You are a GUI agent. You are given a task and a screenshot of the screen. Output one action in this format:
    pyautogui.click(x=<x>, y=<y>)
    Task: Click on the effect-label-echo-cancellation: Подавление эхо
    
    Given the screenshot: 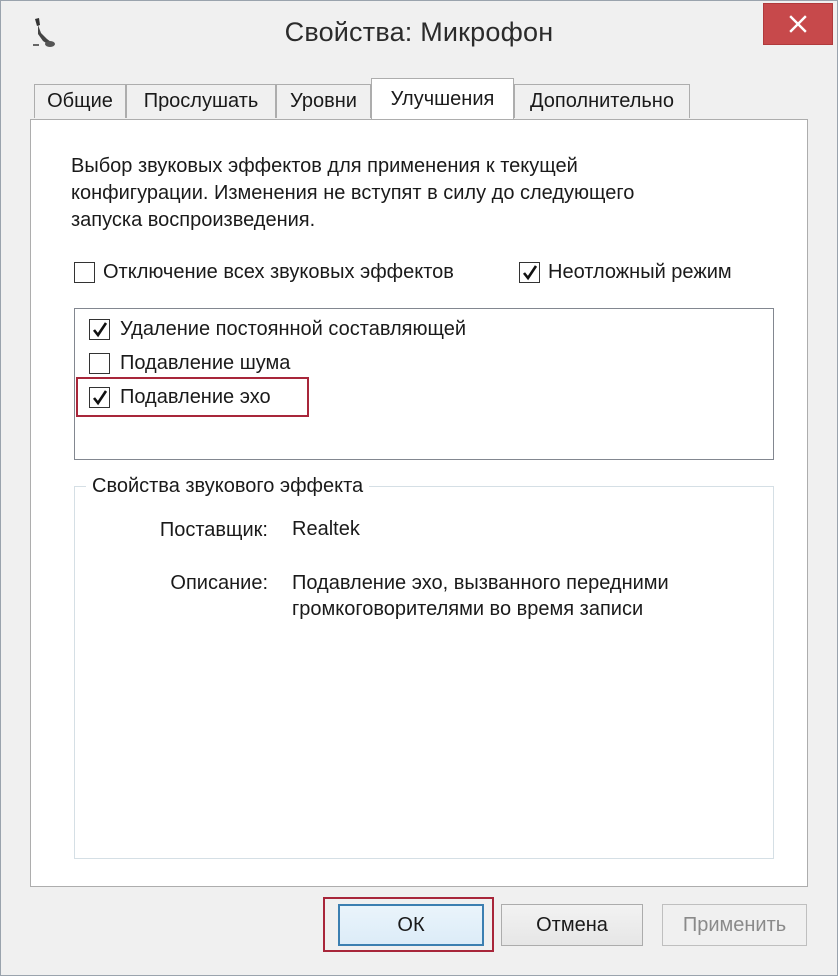 What is the action you would take?
    pyautogui.click(x=195, y=397)
    